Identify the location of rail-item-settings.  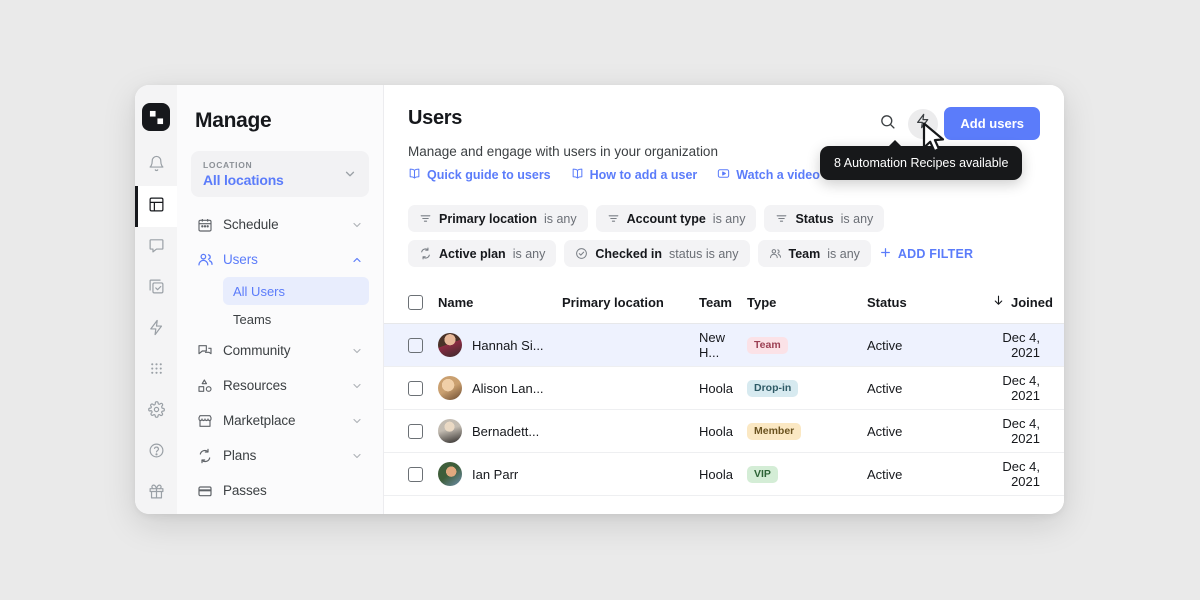
(156, 411).